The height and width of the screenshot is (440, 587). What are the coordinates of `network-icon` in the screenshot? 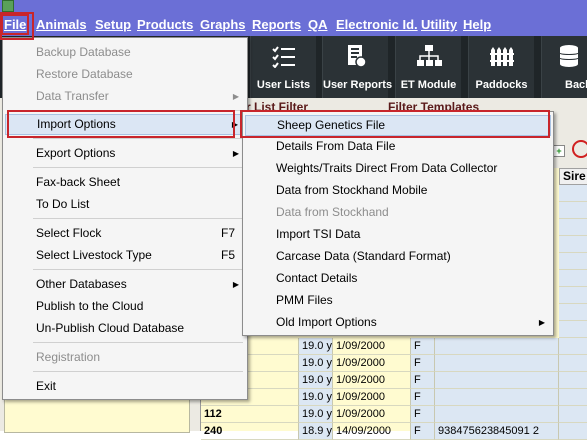 It's located at (429, 55).